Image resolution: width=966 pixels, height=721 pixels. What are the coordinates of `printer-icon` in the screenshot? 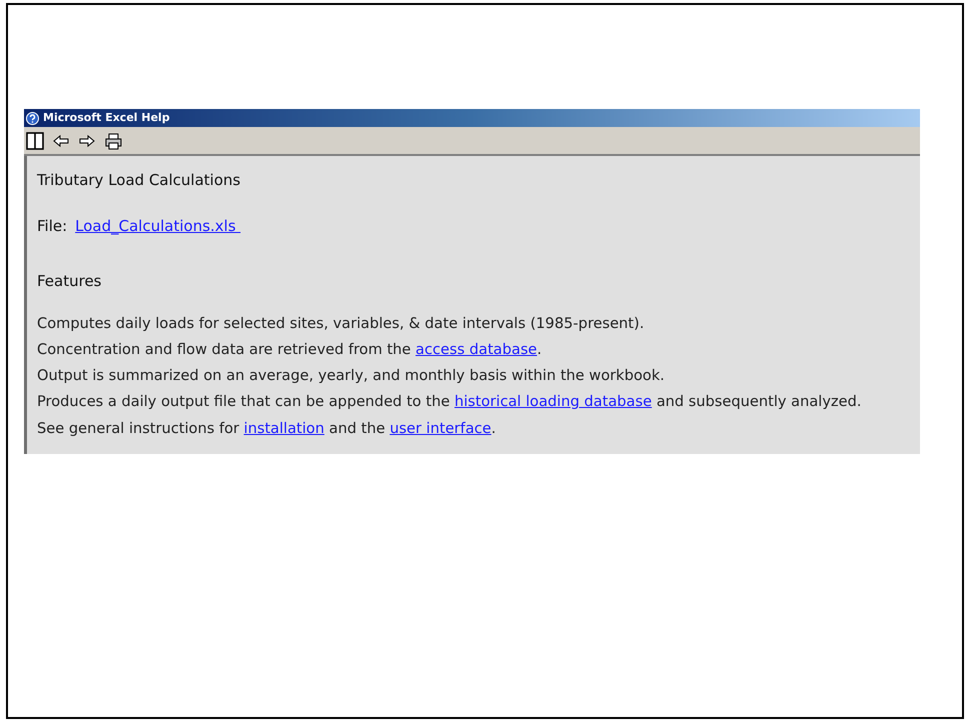 It's located at (113, 141).